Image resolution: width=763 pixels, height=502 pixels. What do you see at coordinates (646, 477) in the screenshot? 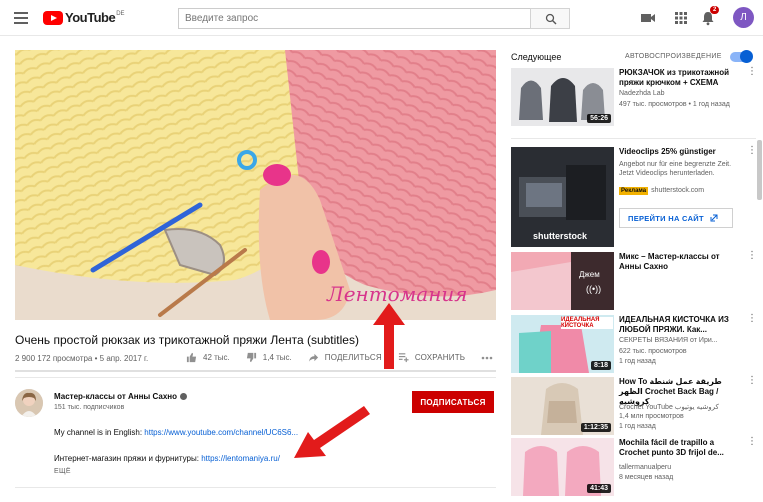
I see `upload-age: 8 месяцев назад` at bounding box center [646, 477].